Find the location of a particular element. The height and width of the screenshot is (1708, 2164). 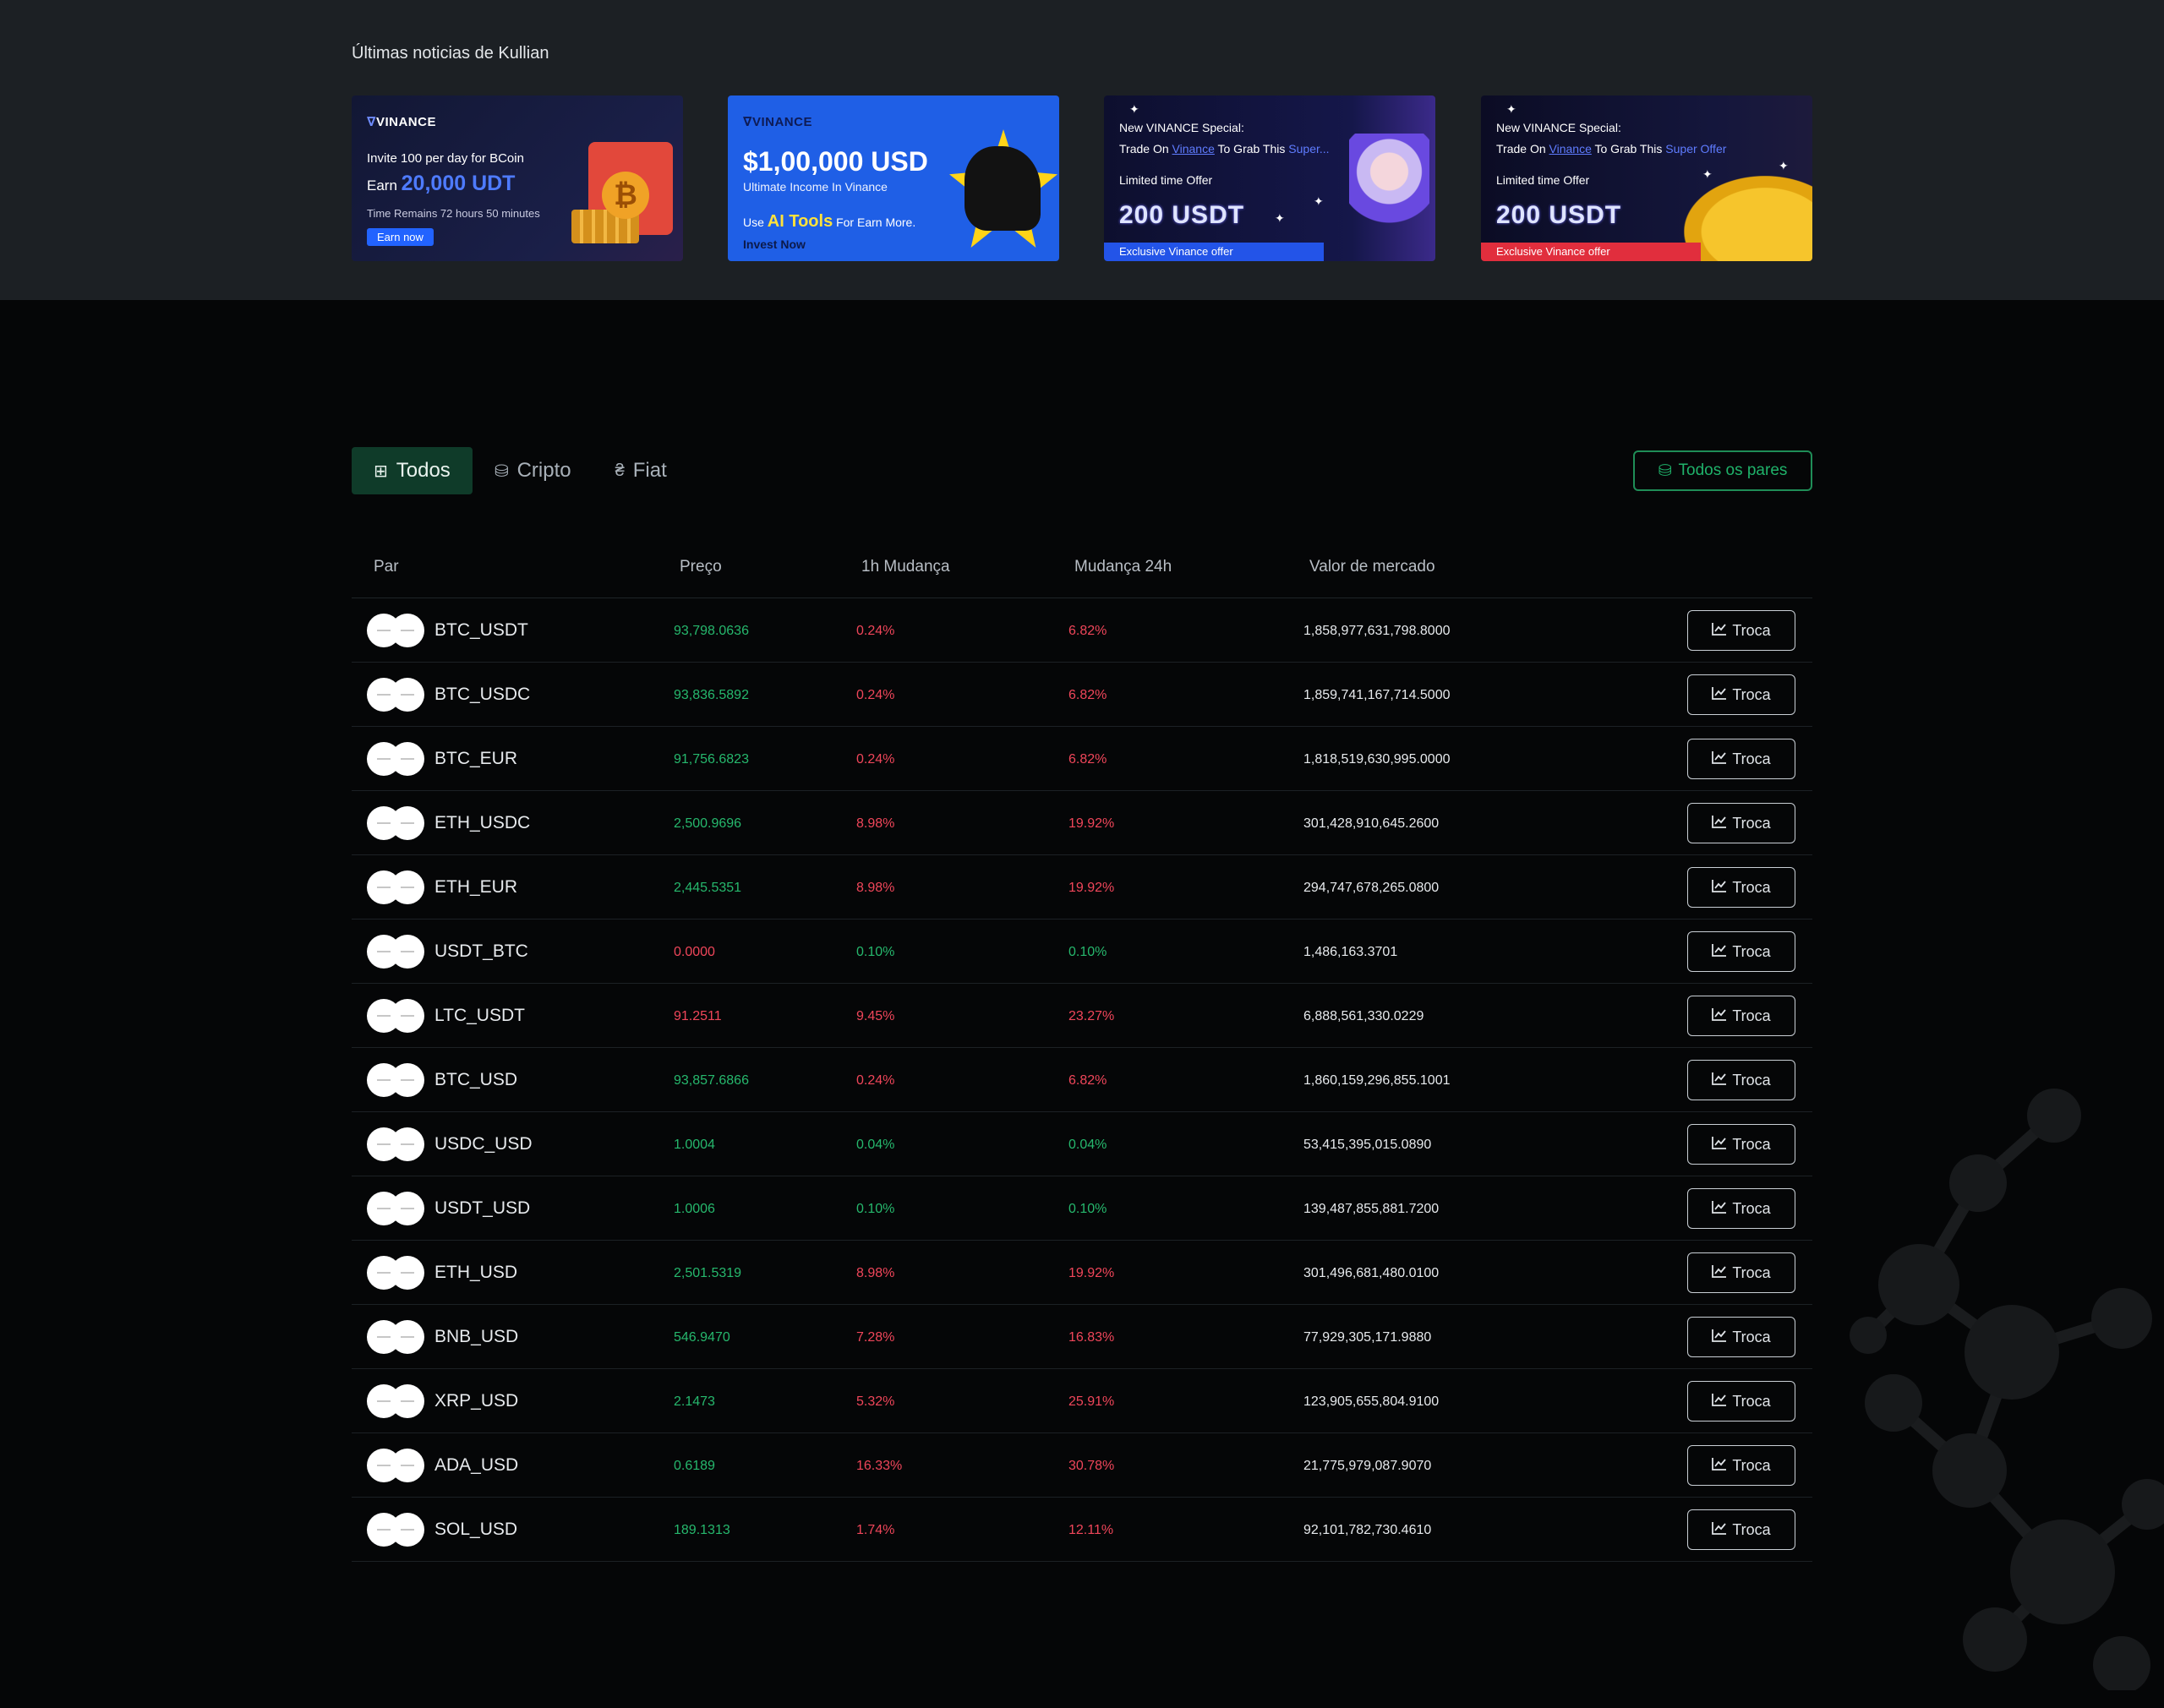

pair-name: USDC_USD is located at coordinates (484, 1144).